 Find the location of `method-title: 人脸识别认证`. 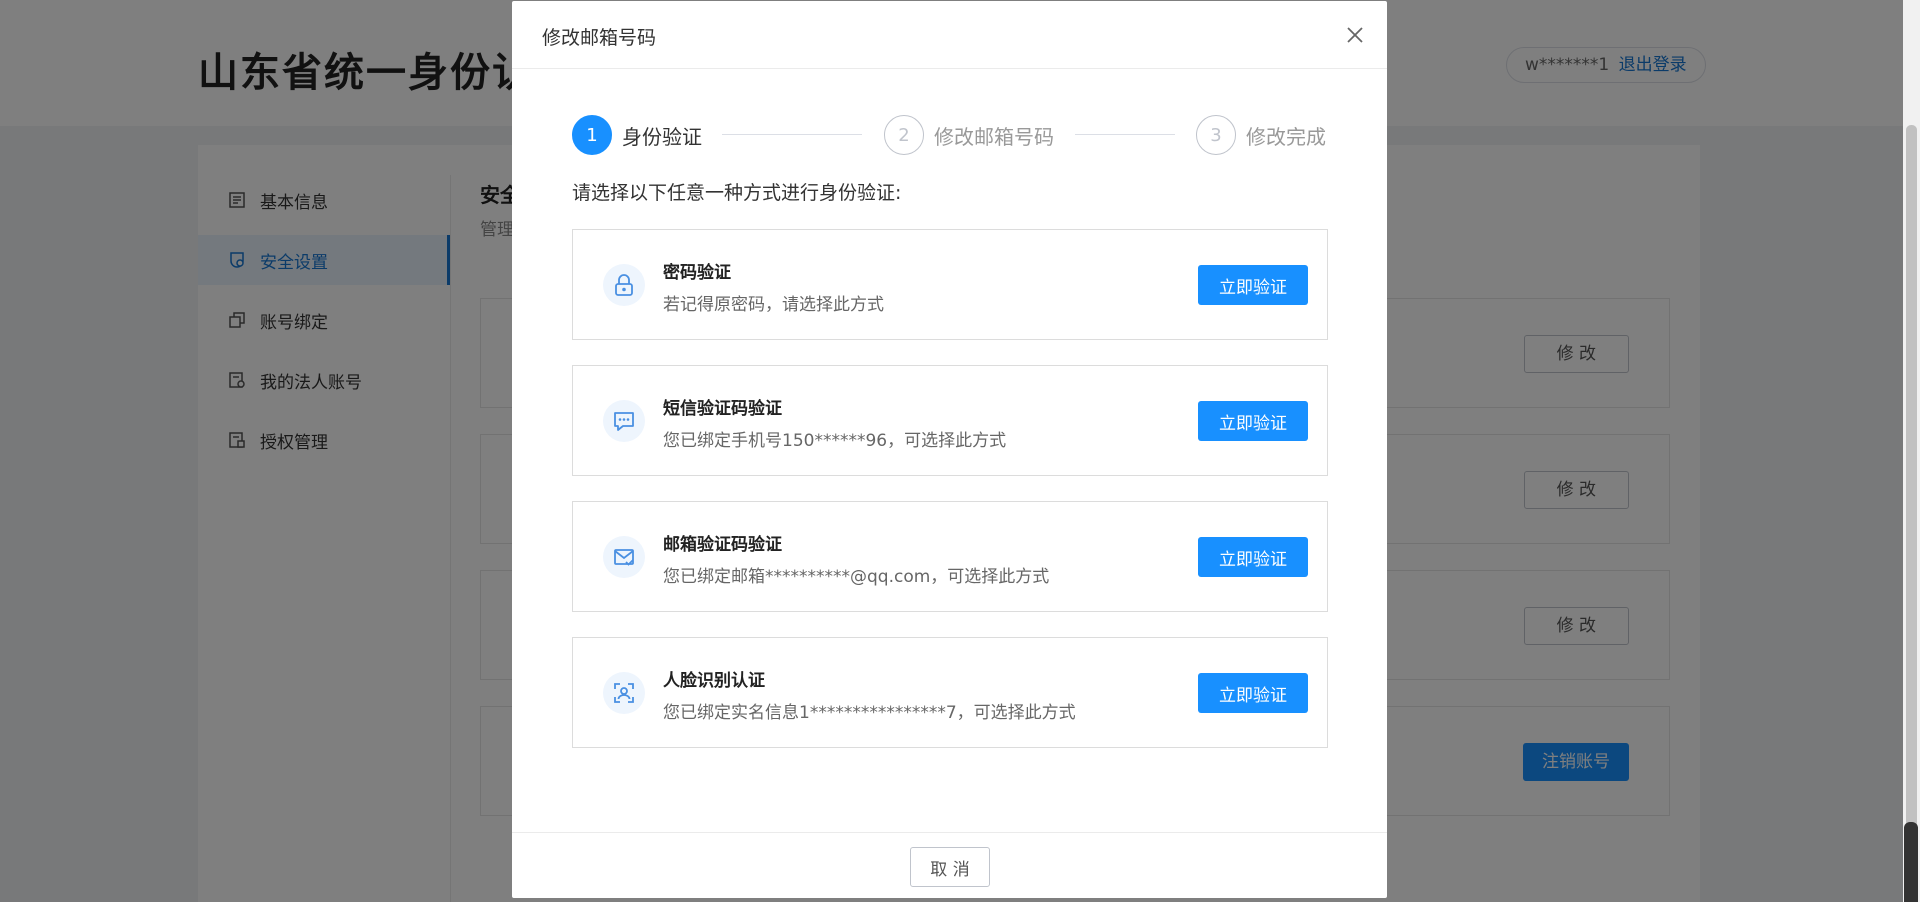

method-title: 人脸识别认证 is located at coordinates (714, 681).